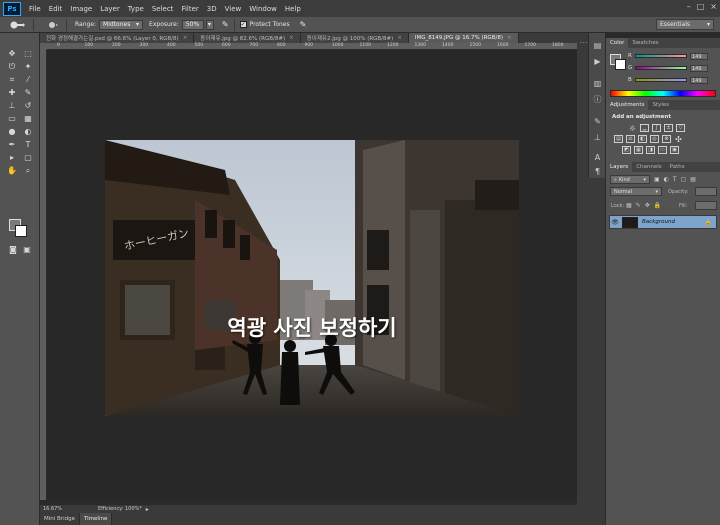  I want to click on blend-mode-select: Normal ▾, so click(636, 191).